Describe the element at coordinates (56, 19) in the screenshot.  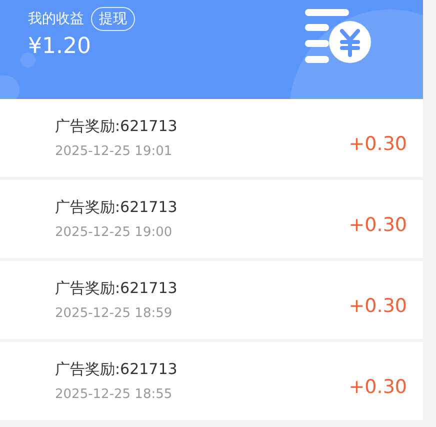
I see `earnings-label: 我的收益` at that location.